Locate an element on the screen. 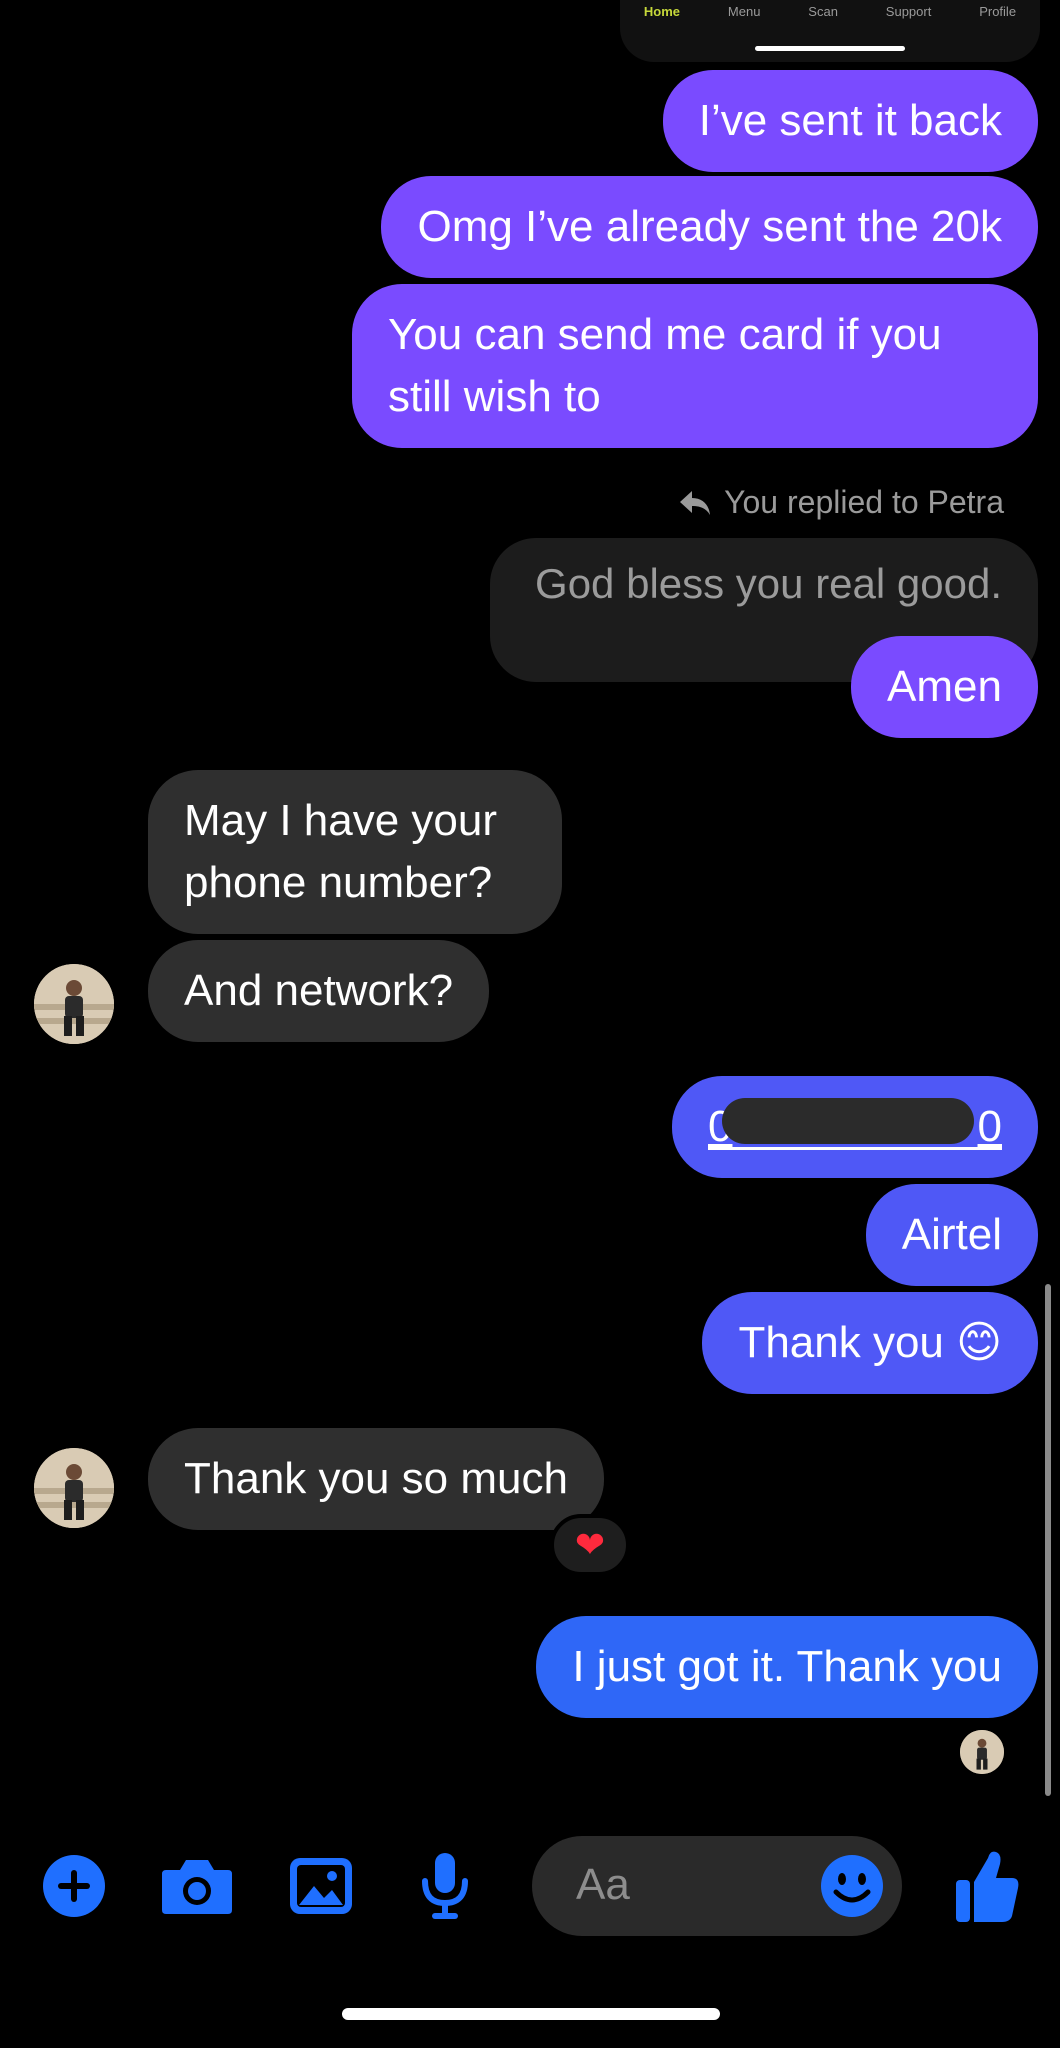  like-button is located at coordinates (987, 1886).